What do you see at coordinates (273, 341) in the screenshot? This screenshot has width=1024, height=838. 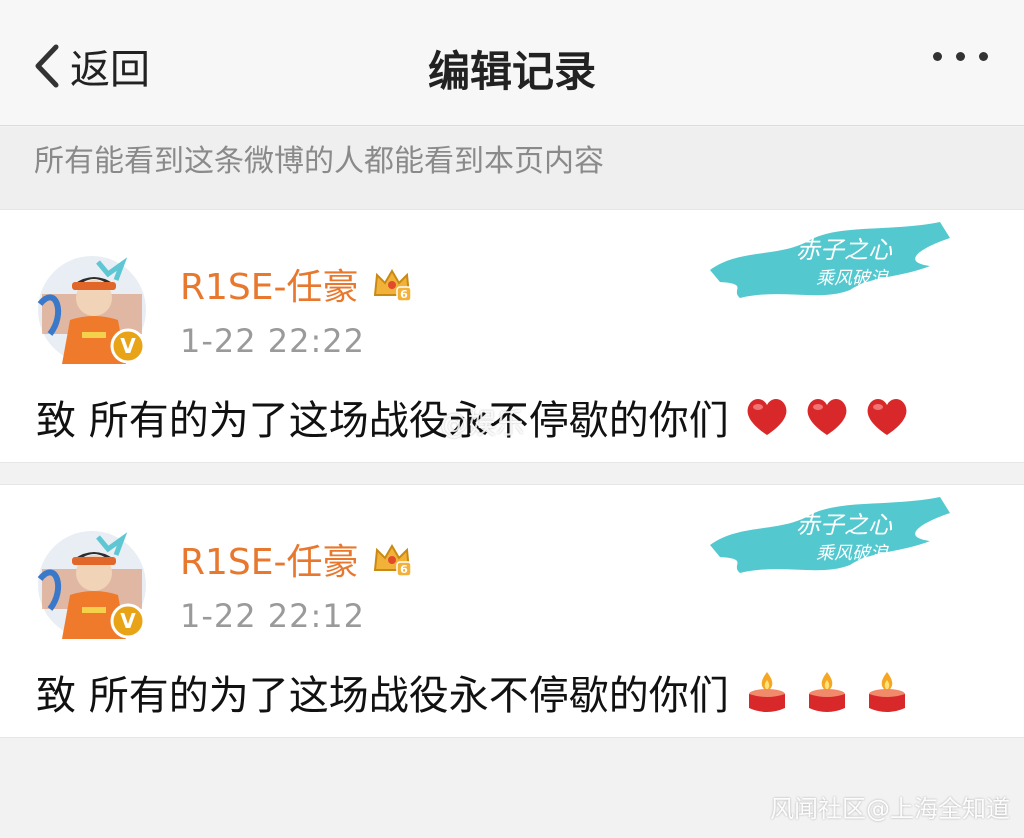 I see `post-time: 1-22 22:22` at bounding box center [273, 341].